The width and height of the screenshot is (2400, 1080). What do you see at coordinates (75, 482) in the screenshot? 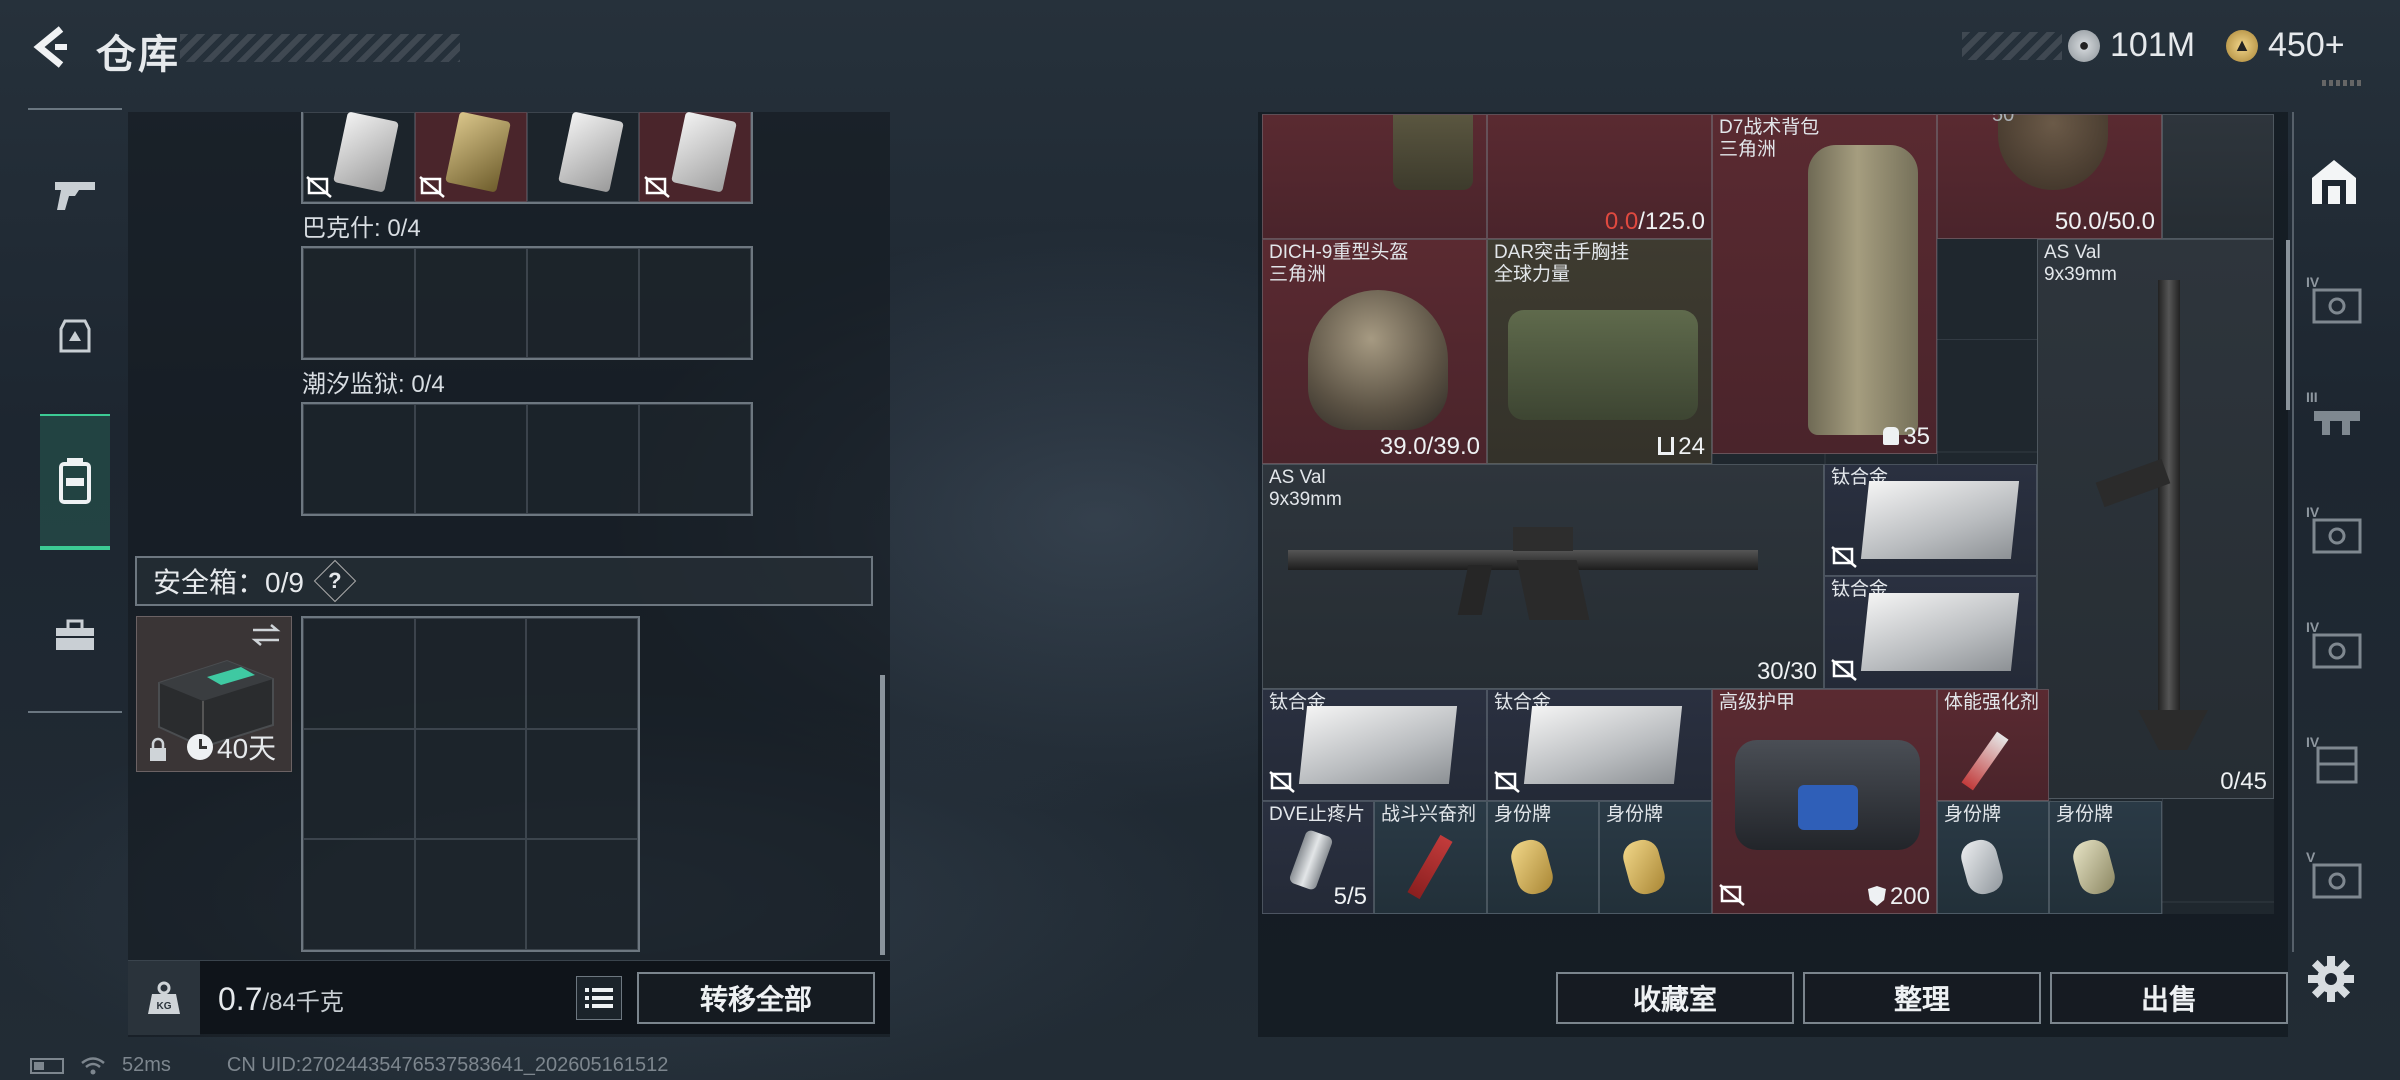
I see `rail-containers` at bounding box center [75, 482].